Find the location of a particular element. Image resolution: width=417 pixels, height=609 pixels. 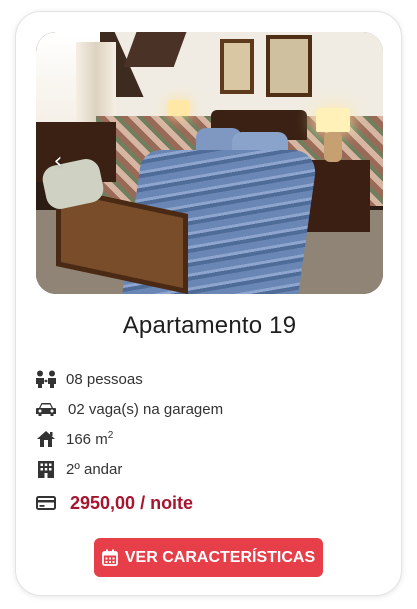

carousel-prev-button: ‹ is located at coordinates (58, 162).